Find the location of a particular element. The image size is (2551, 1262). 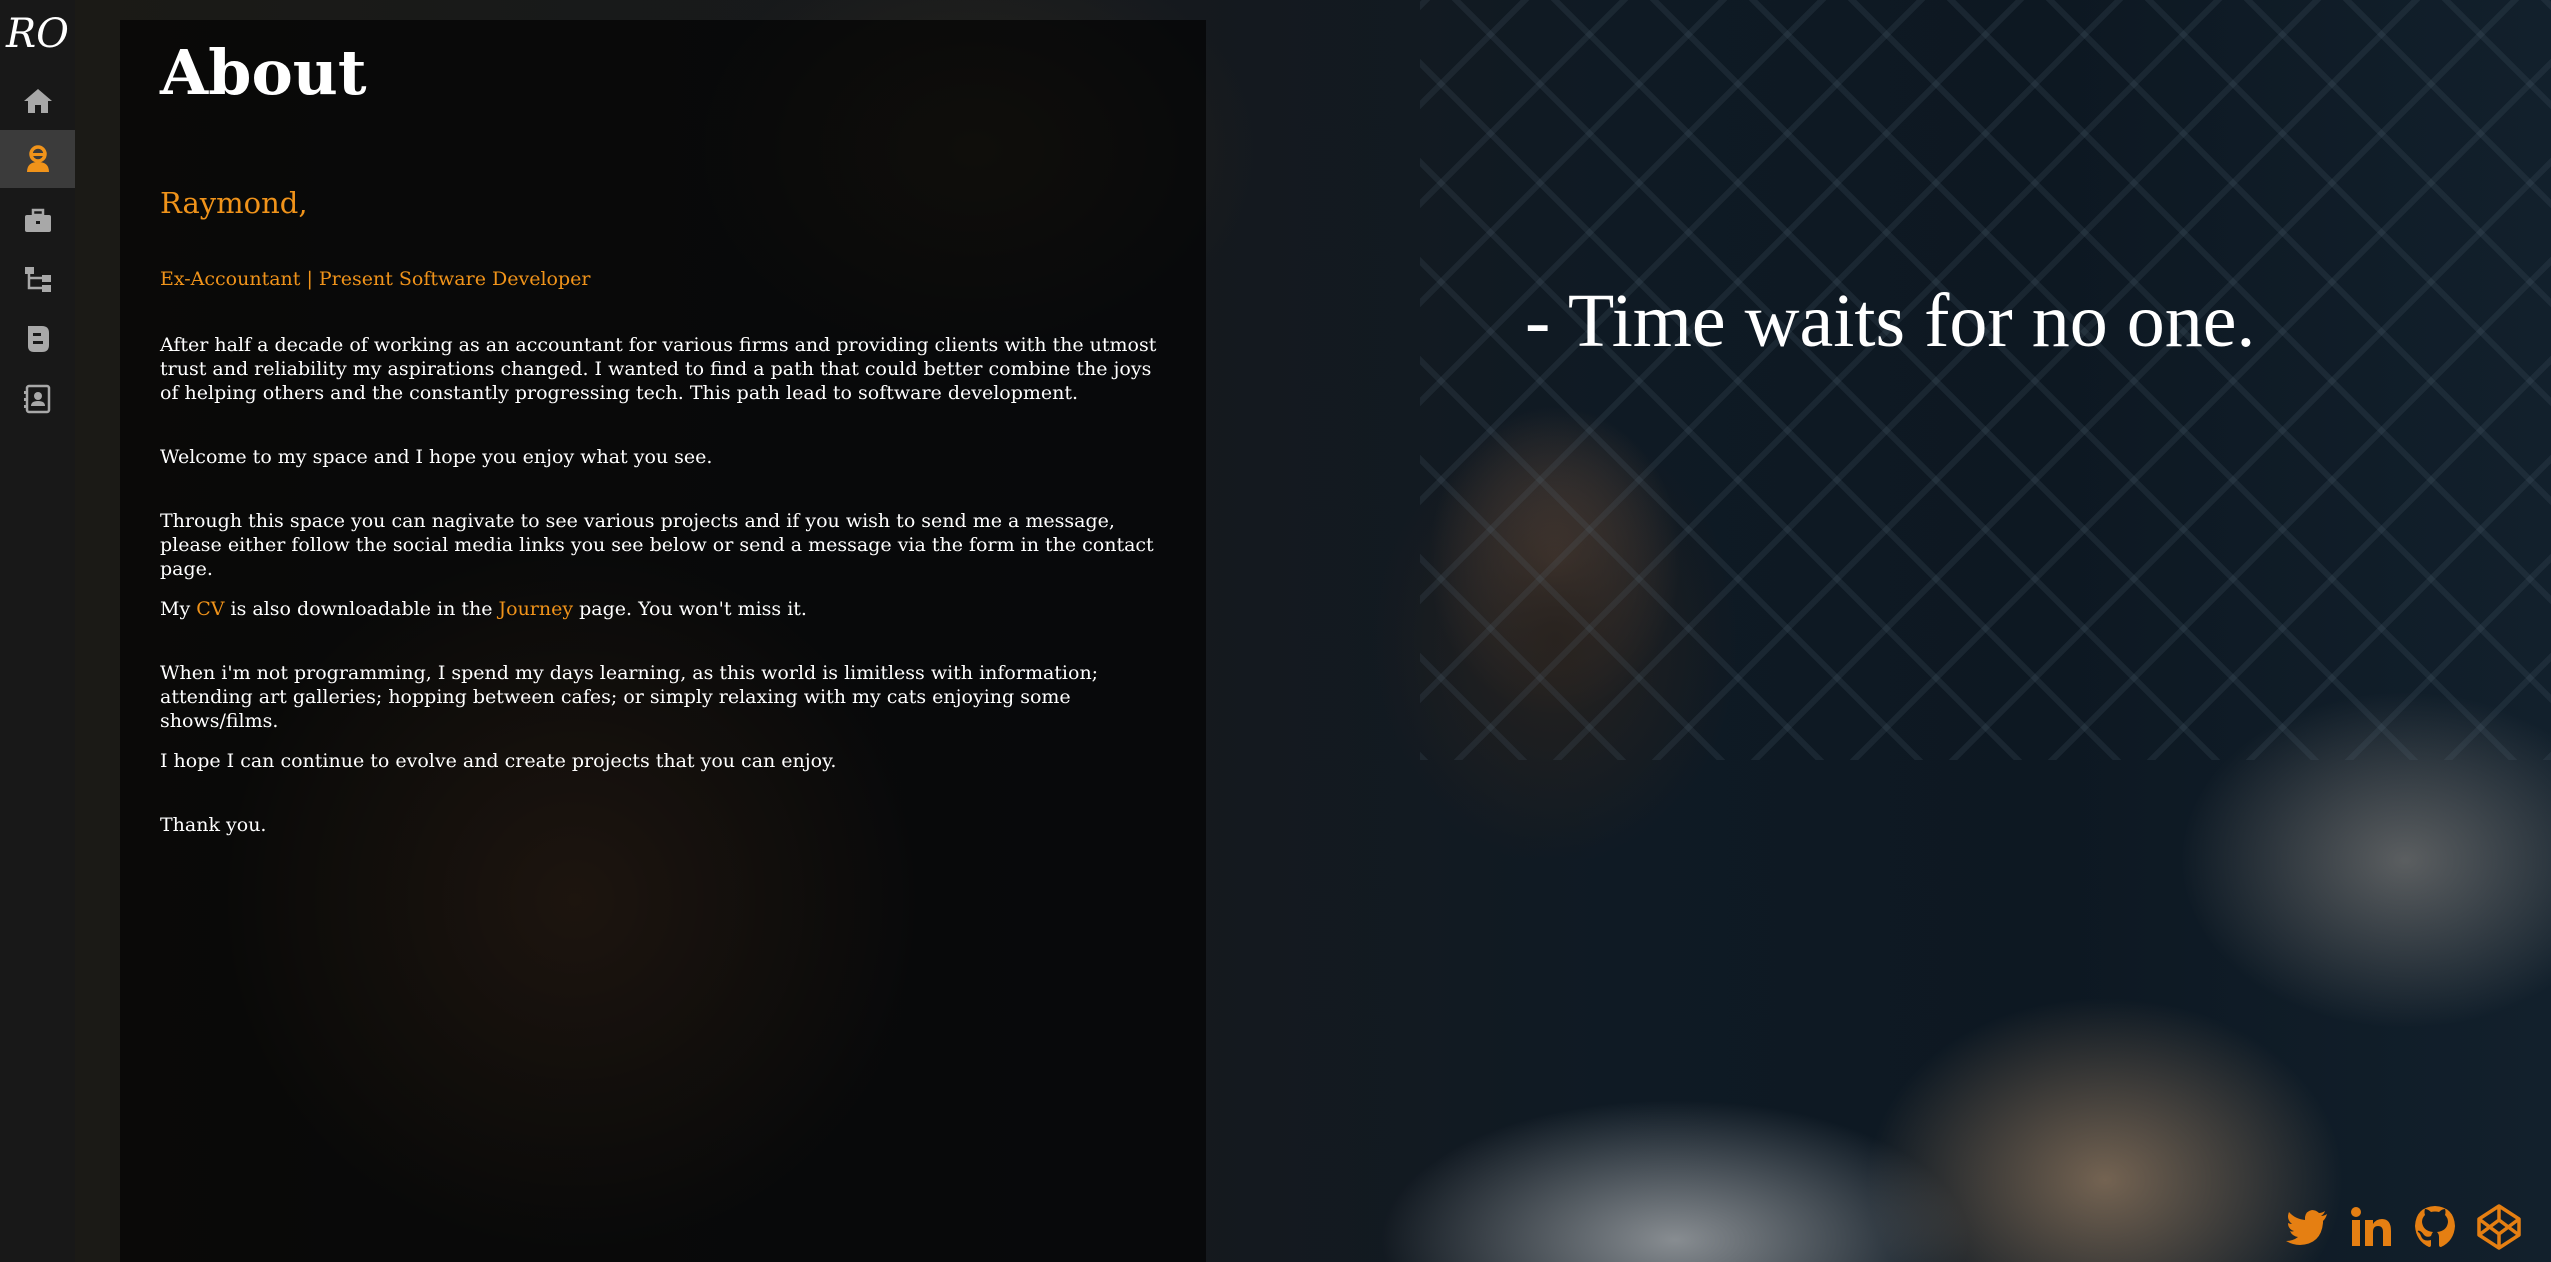

logo-text: RO is located at coordinates (37, 34).